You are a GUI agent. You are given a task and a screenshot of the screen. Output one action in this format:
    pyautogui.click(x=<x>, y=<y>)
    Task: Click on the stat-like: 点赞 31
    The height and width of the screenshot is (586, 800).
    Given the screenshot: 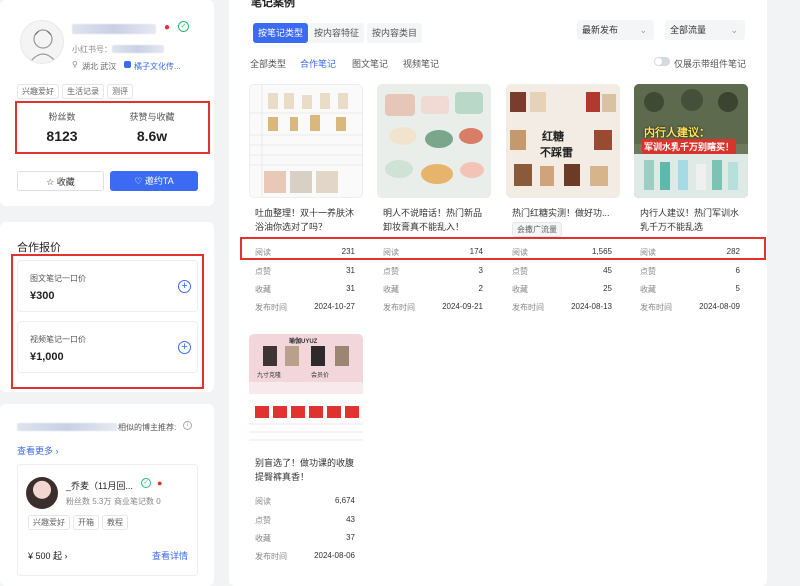 What is the action you would take?
    pyautogui.click(x=305, y=271)
    